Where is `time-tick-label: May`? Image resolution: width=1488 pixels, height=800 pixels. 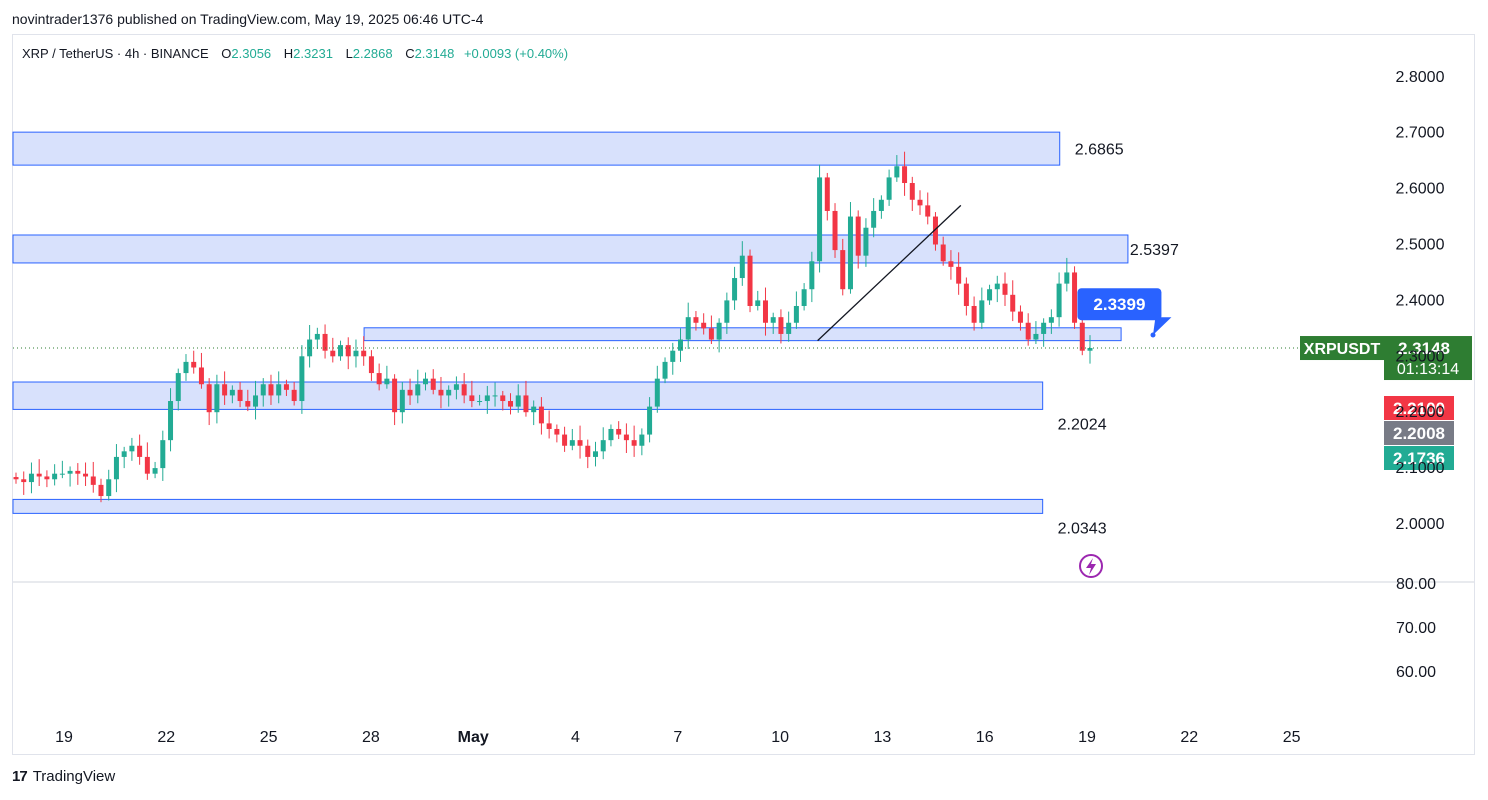 time-tick-label: May is located at coordinates (473, 737).